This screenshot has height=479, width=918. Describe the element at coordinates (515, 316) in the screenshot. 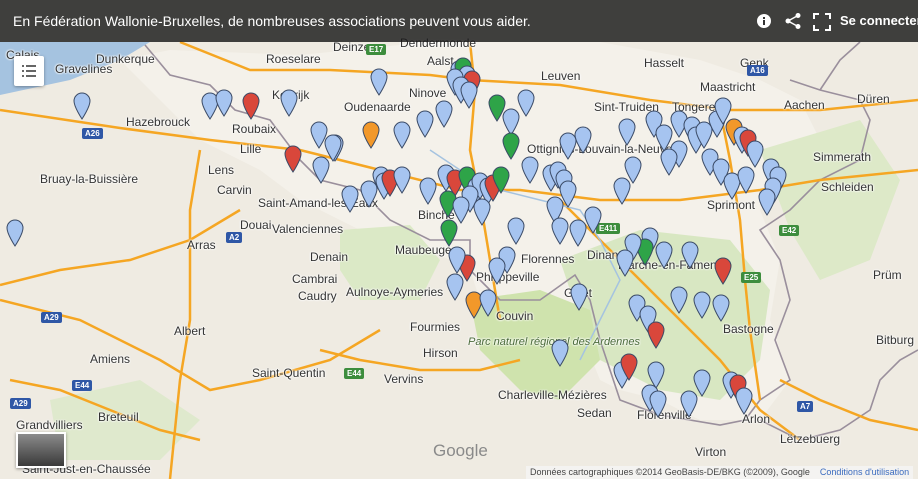

I see `place-couvin: Couvin` at that location.